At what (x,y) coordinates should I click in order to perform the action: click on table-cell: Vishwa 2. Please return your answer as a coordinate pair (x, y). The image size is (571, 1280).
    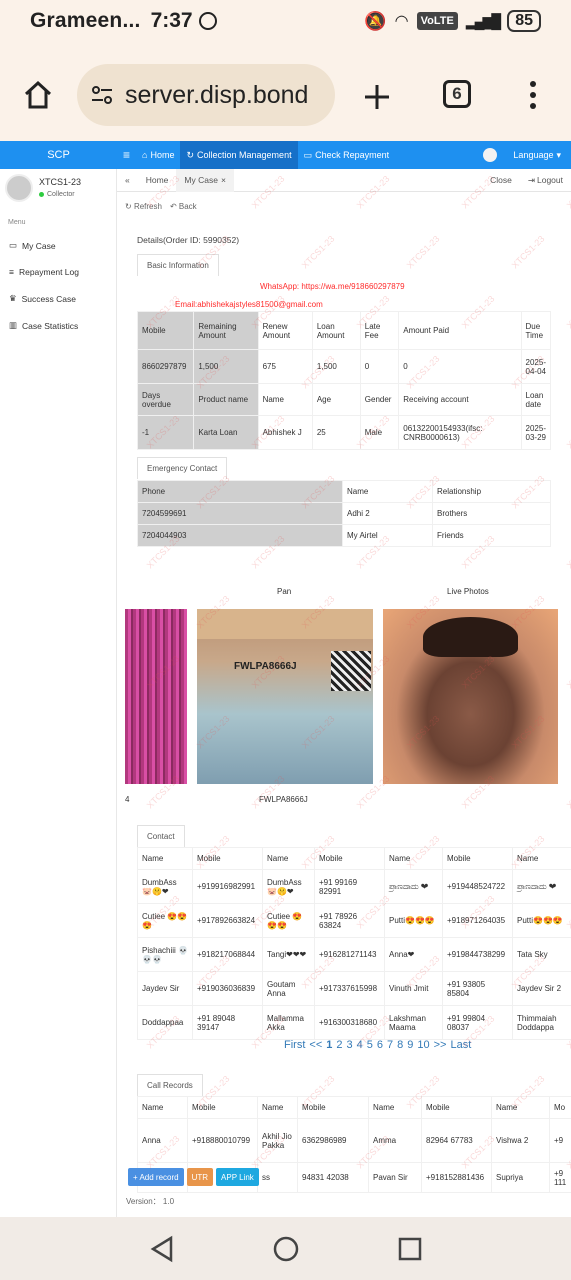
    Looking at the image, I should click on (520, 1140).